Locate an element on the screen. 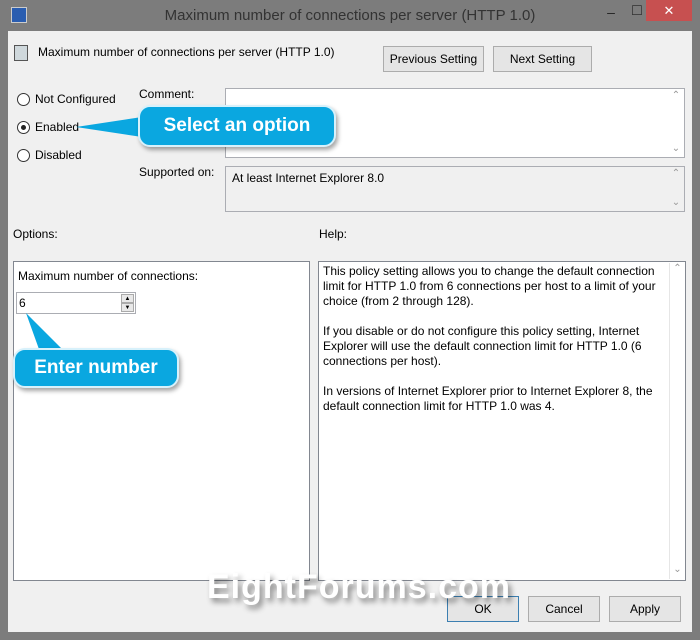  watermark: EightForums.com is located at coordinates (359, 587).